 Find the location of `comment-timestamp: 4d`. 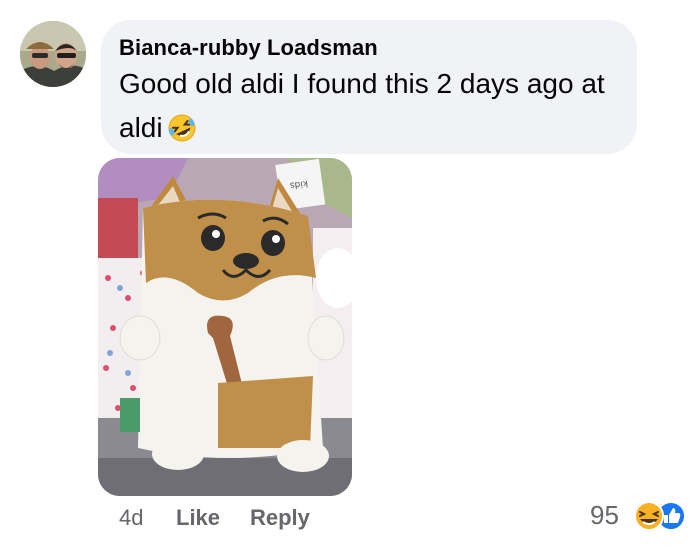

comment-timestamp: 4d is located at coordinates (131, 518).